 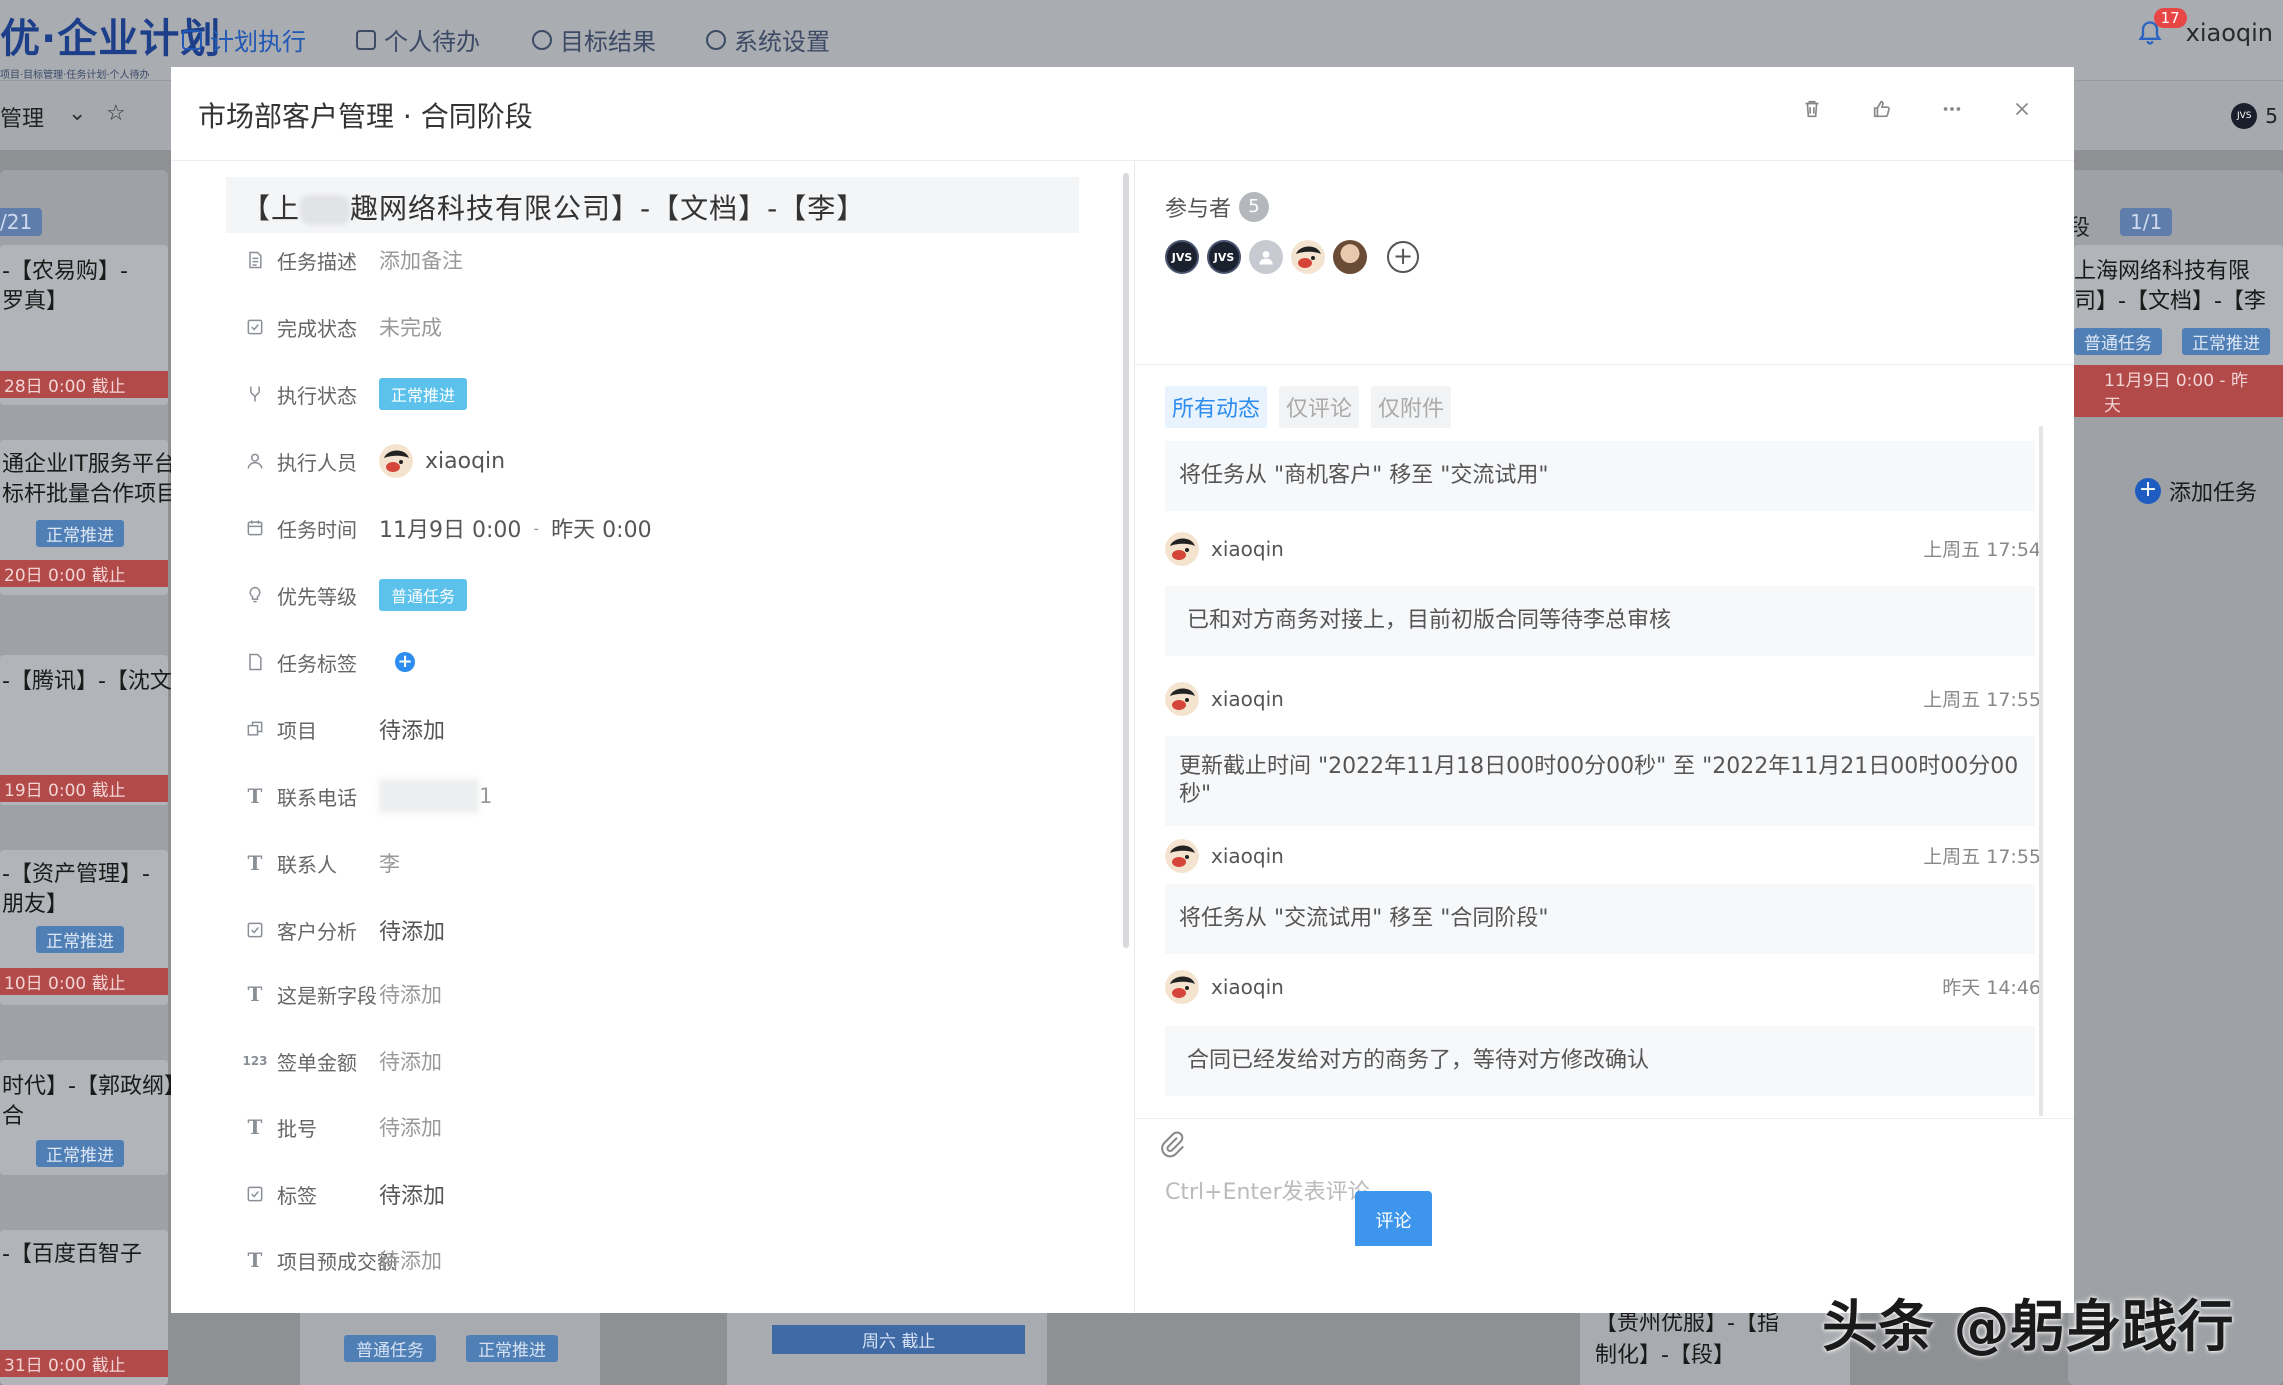 What do you see at coordinates (465, 461) in the screenshot?
I see `assignee-name: xiaoqin` at bounding box center [465, 461].